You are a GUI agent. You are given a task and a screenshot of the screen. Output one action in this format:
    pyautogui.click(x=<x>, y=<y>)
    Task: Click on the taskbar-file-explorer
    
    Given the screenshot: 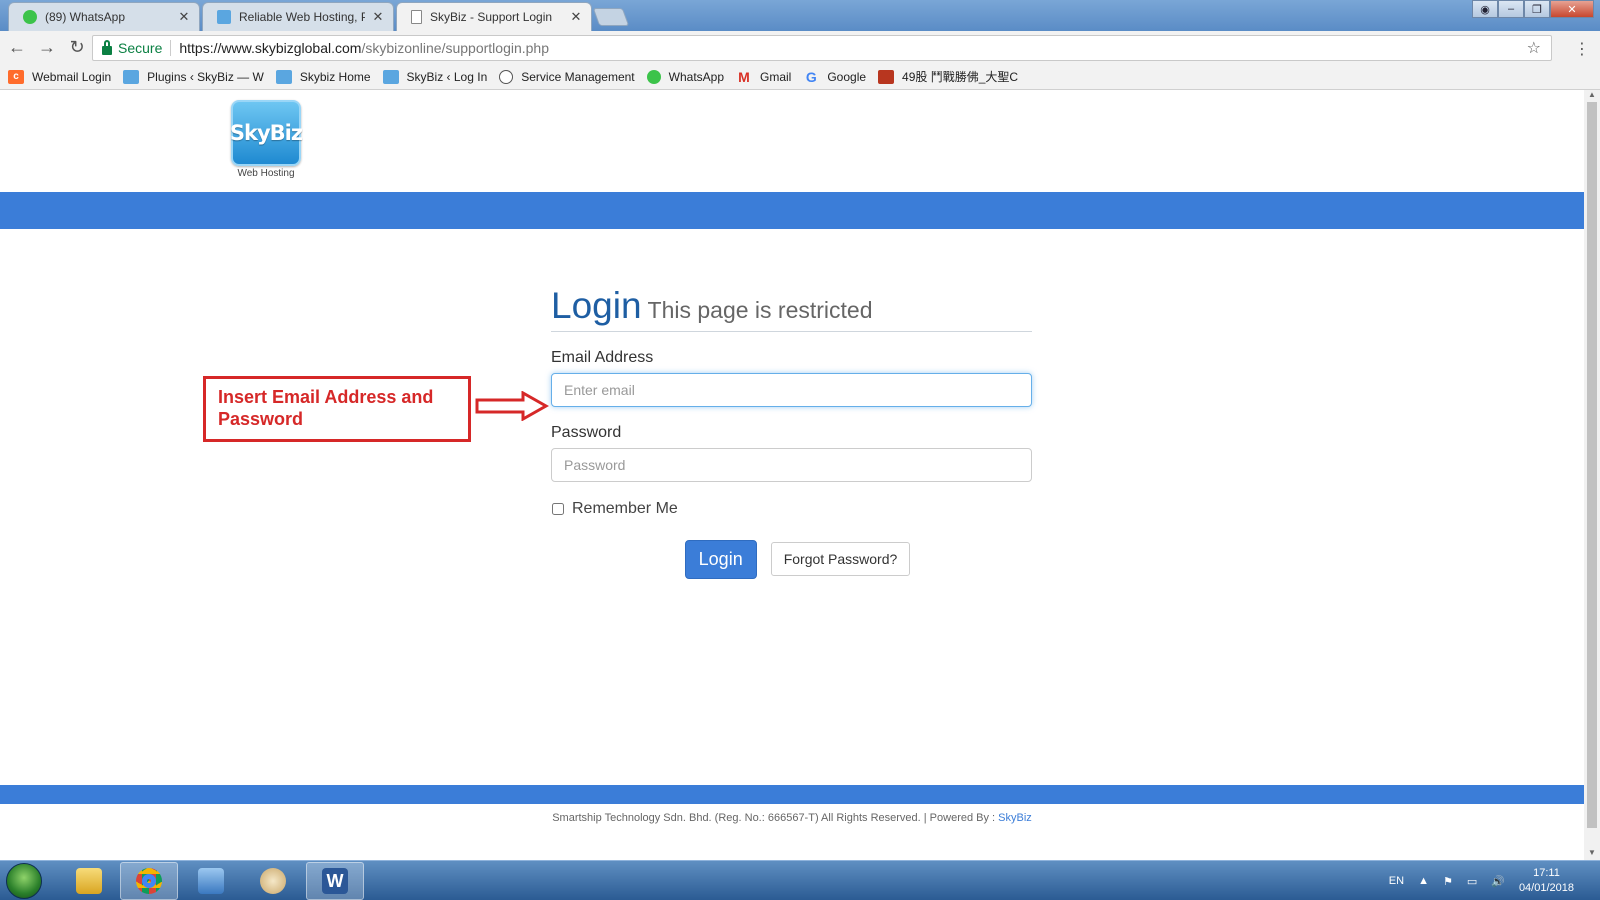 What is the action you would take?
    pyautogui.click(x=89, y=881)
    